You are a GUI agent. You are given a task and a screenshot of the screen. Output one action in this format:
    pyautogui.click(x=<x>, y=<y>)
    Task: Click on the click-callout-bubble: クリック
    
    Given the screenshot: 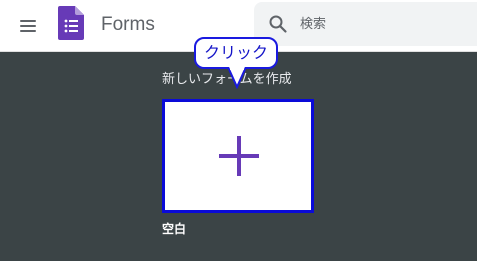 What is the action you would take?
    pyautogui.click(x=236, y=53)
    